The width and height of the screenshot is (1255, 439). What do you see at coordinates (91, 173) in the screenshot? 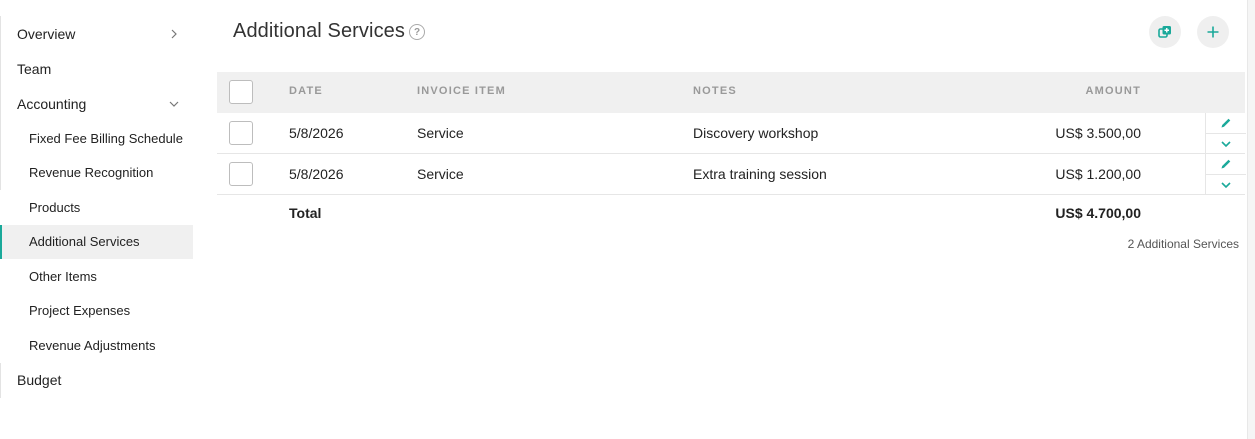
I see `sidebar-item-label: Revenue Recognition` at bounding box center [91, 173].